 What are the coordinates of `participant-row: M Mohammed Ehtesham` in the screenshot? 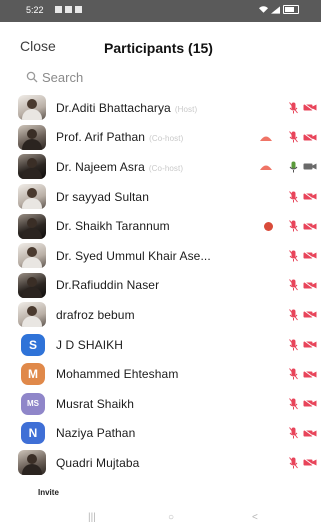 It's located at (160, 374).